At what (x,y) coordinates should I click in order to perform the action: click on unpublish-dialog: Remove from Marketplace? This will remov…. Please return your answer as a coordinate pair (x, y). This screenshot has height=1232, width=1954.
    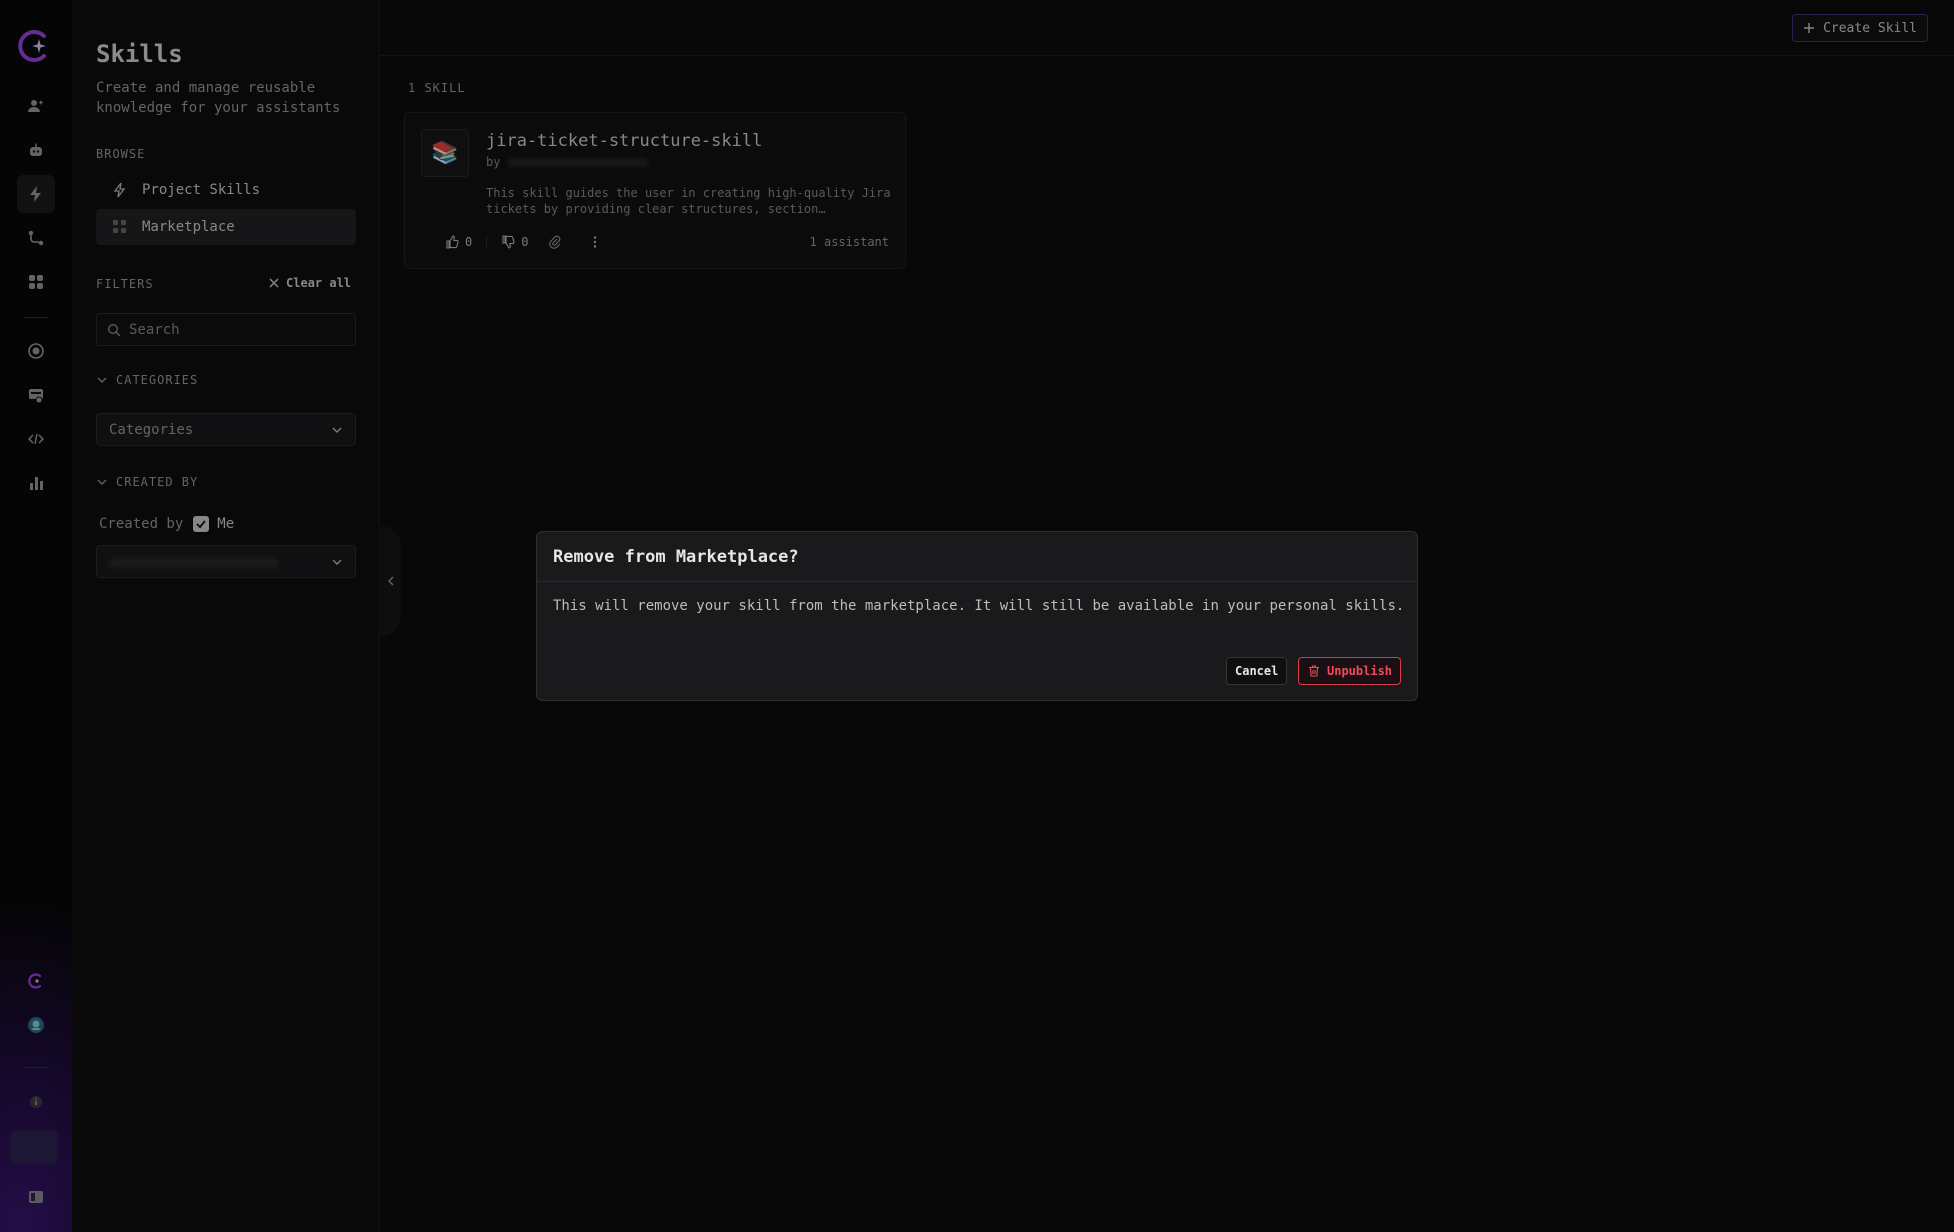
    Looking at the image, I should click on (977, 616).